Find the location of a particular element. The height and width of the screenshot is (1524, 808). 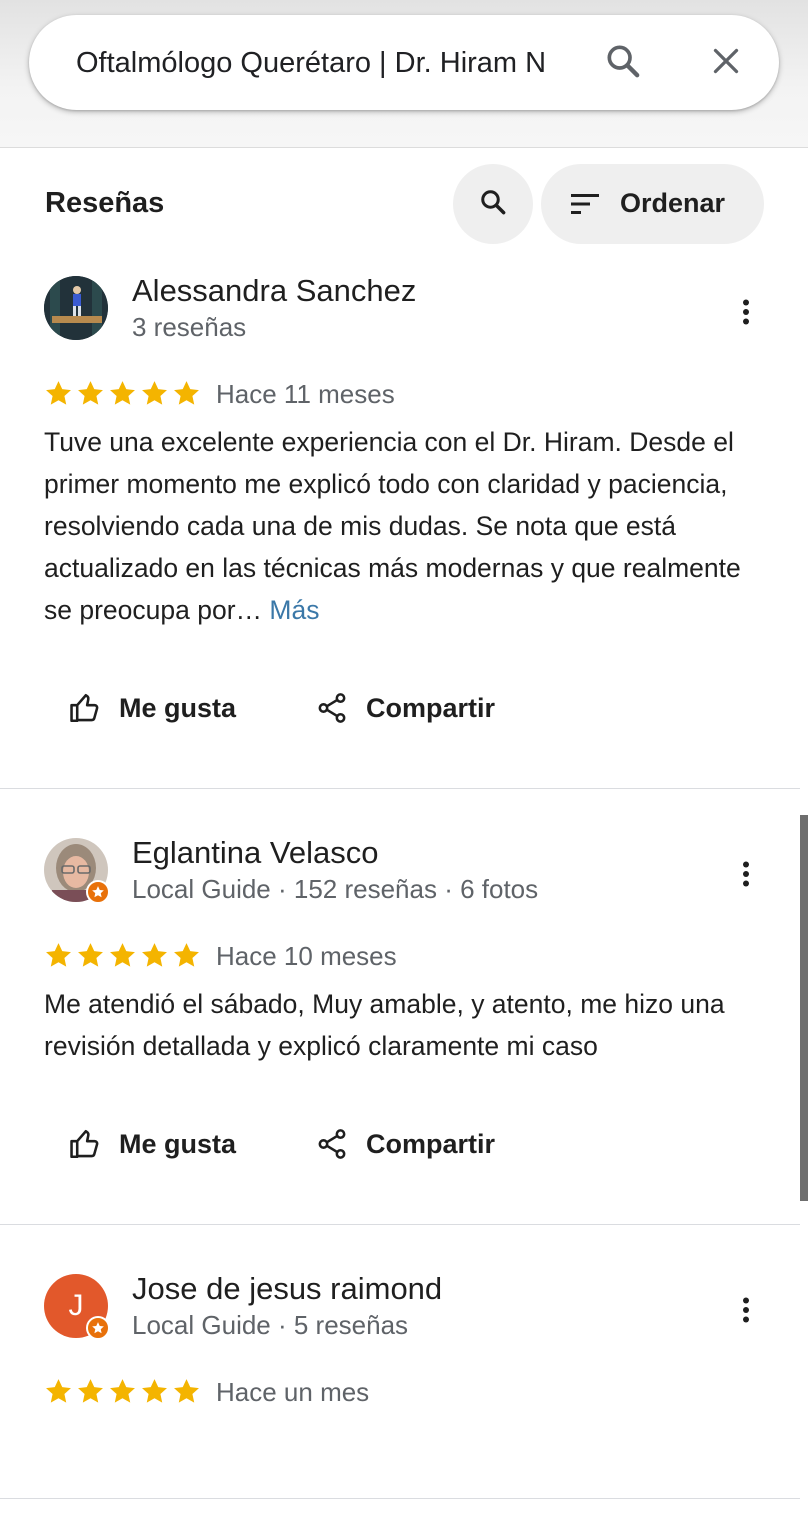

avatar: J is located at coordinates (77, 1307).